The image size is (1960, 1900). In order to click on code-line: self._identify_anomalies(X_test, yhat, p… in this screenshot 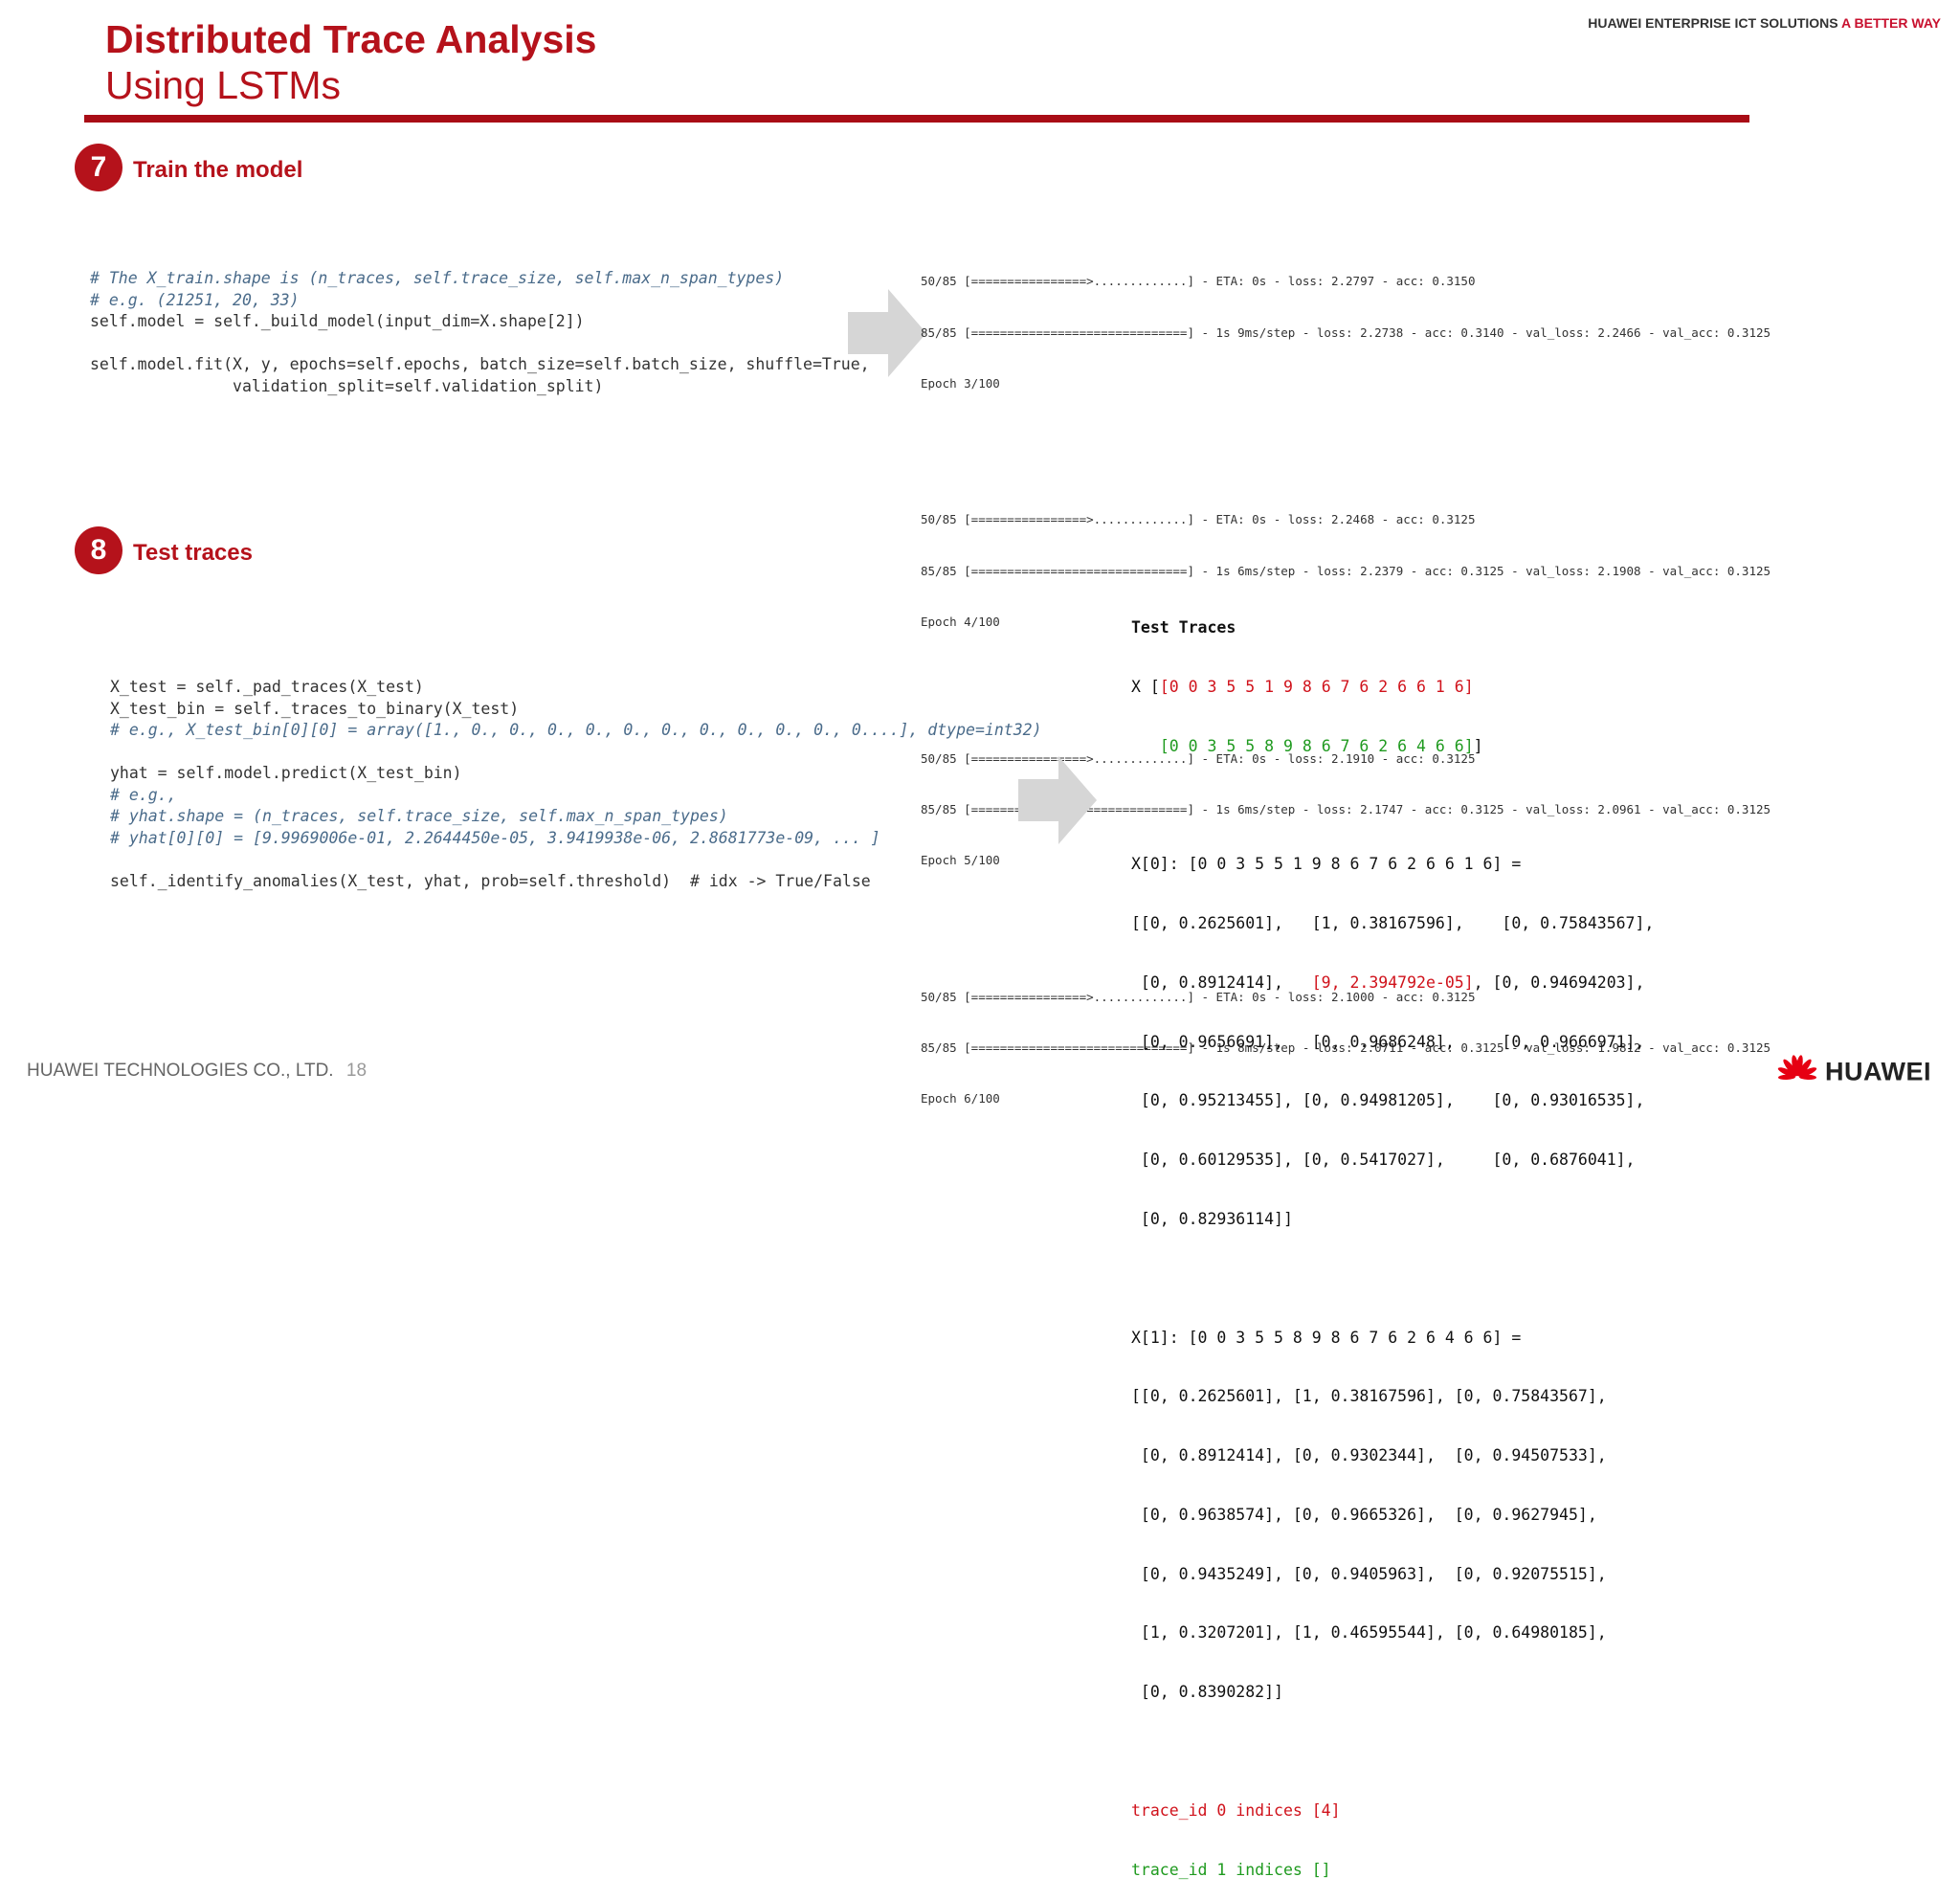, I will do `click(491, 880)`.